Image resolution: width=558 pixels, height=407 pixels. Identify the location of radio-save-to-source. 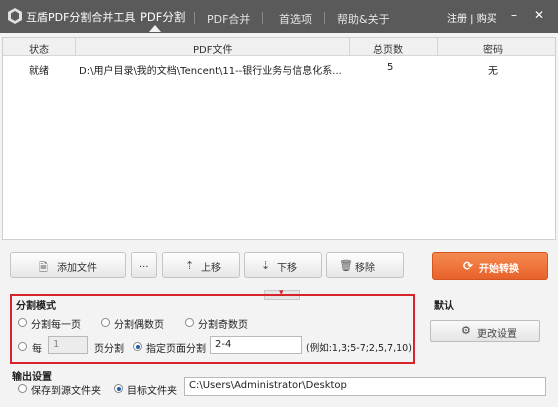
(22, 388).